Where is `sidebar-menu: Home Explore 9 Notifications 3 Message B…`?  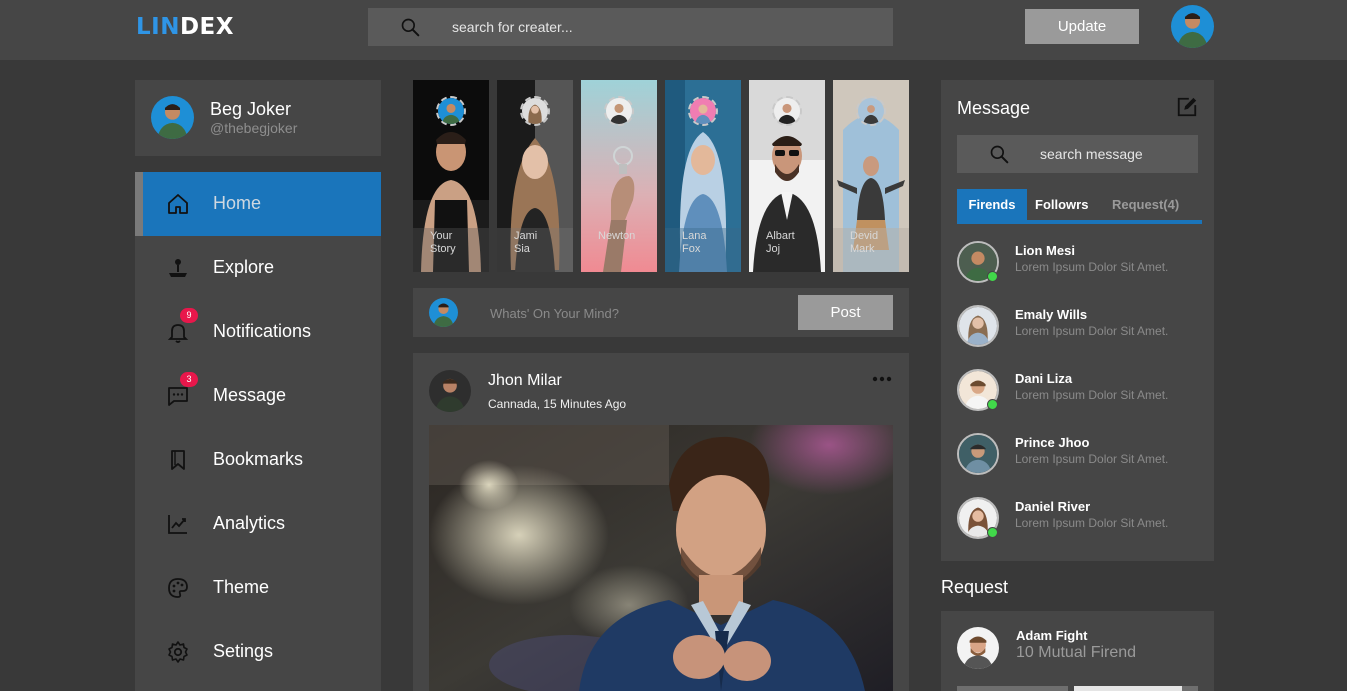
sidebar-menu: Home Explore 9 Notifications 3 Message B… is located at coordinates (258, 431).